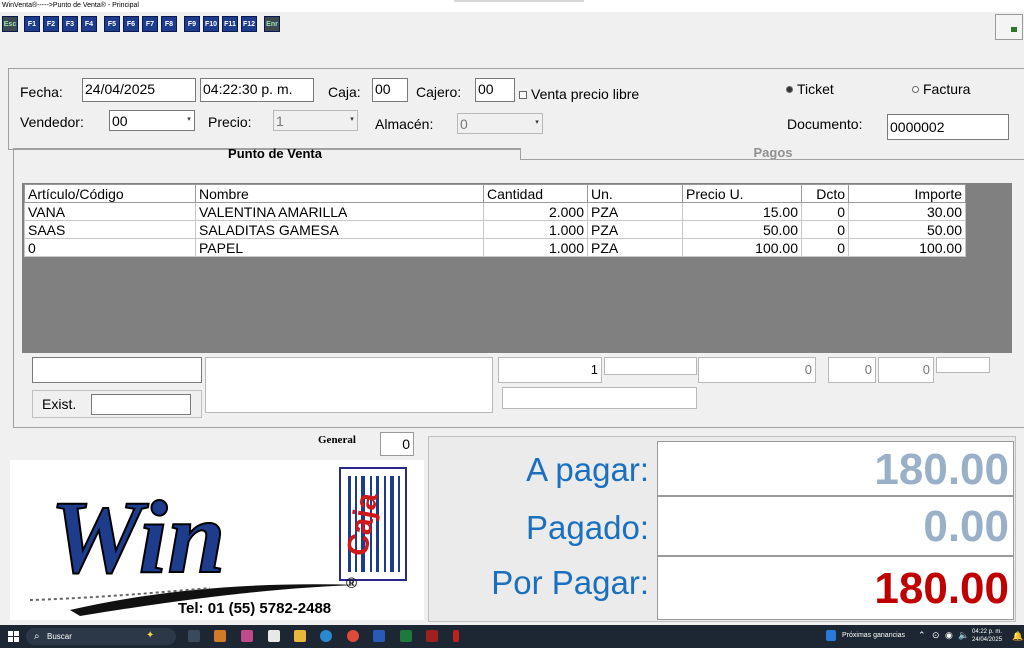 The width and height of the screenshot is (1024, 648). Describe the element at coordinates (987, 636) in the screenshot. I see `taskbar-clock: 04:22 p. m. 24/04/2025` at that location.